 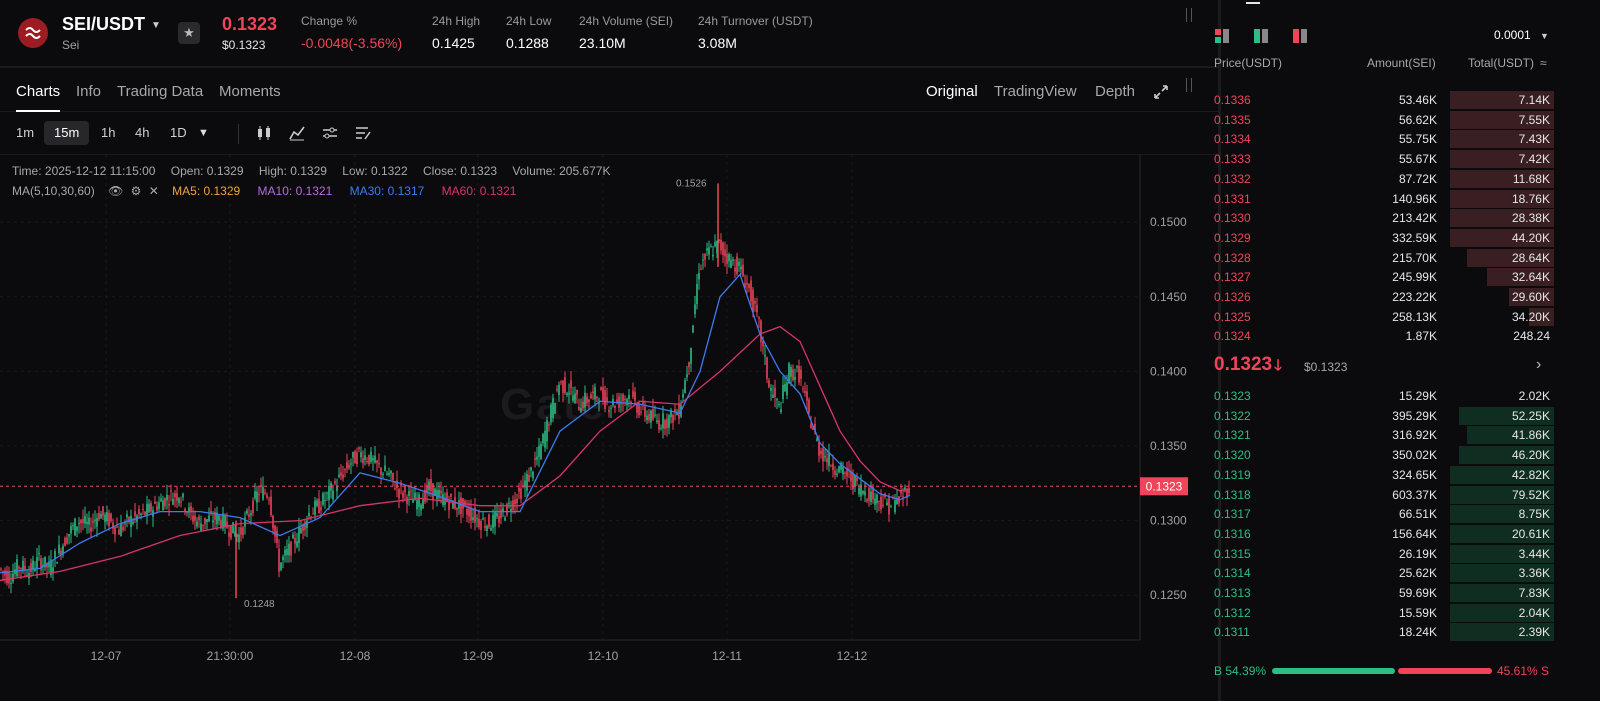 I want to click on ask-row: 0.1328 215.70K 28.64K, so click(x=1384, y=258).